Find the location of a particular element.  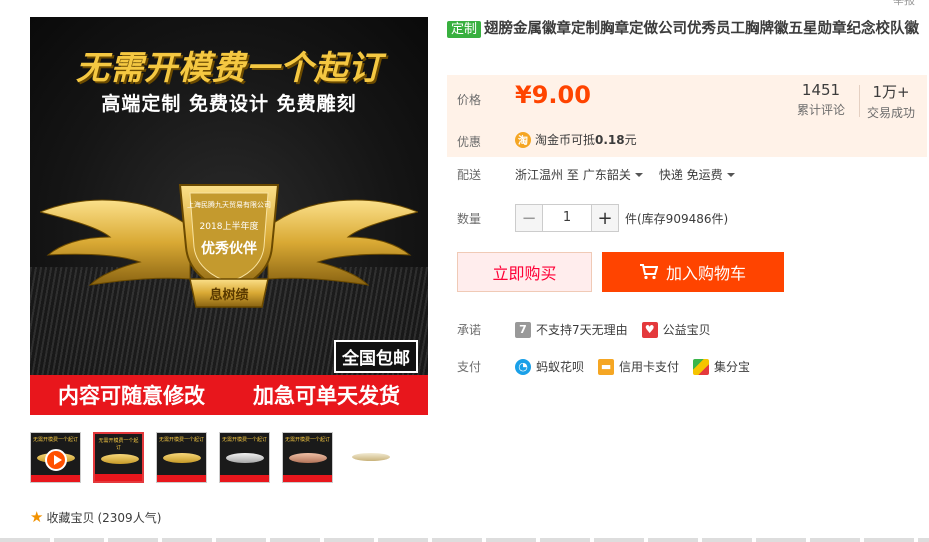

wing-badge-graphic: 上海民腾九天贸易有限公司 2018上半年度 优秀伙伴 息树绩 is located at coordinates (229, 246).